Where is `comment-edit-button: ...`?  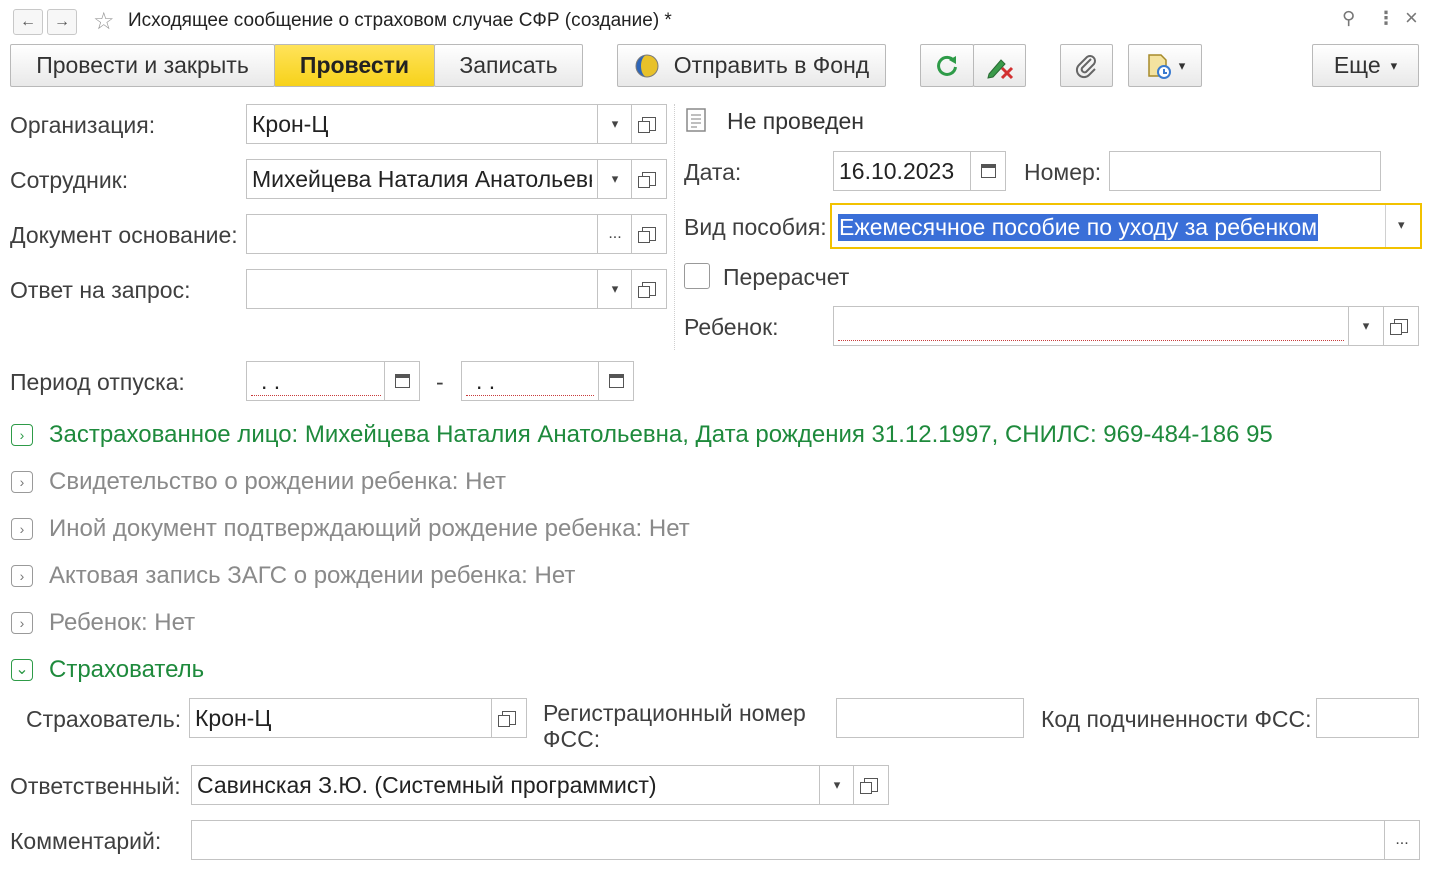 comment-edit-button: ... is located at coordinates (1402, 840).